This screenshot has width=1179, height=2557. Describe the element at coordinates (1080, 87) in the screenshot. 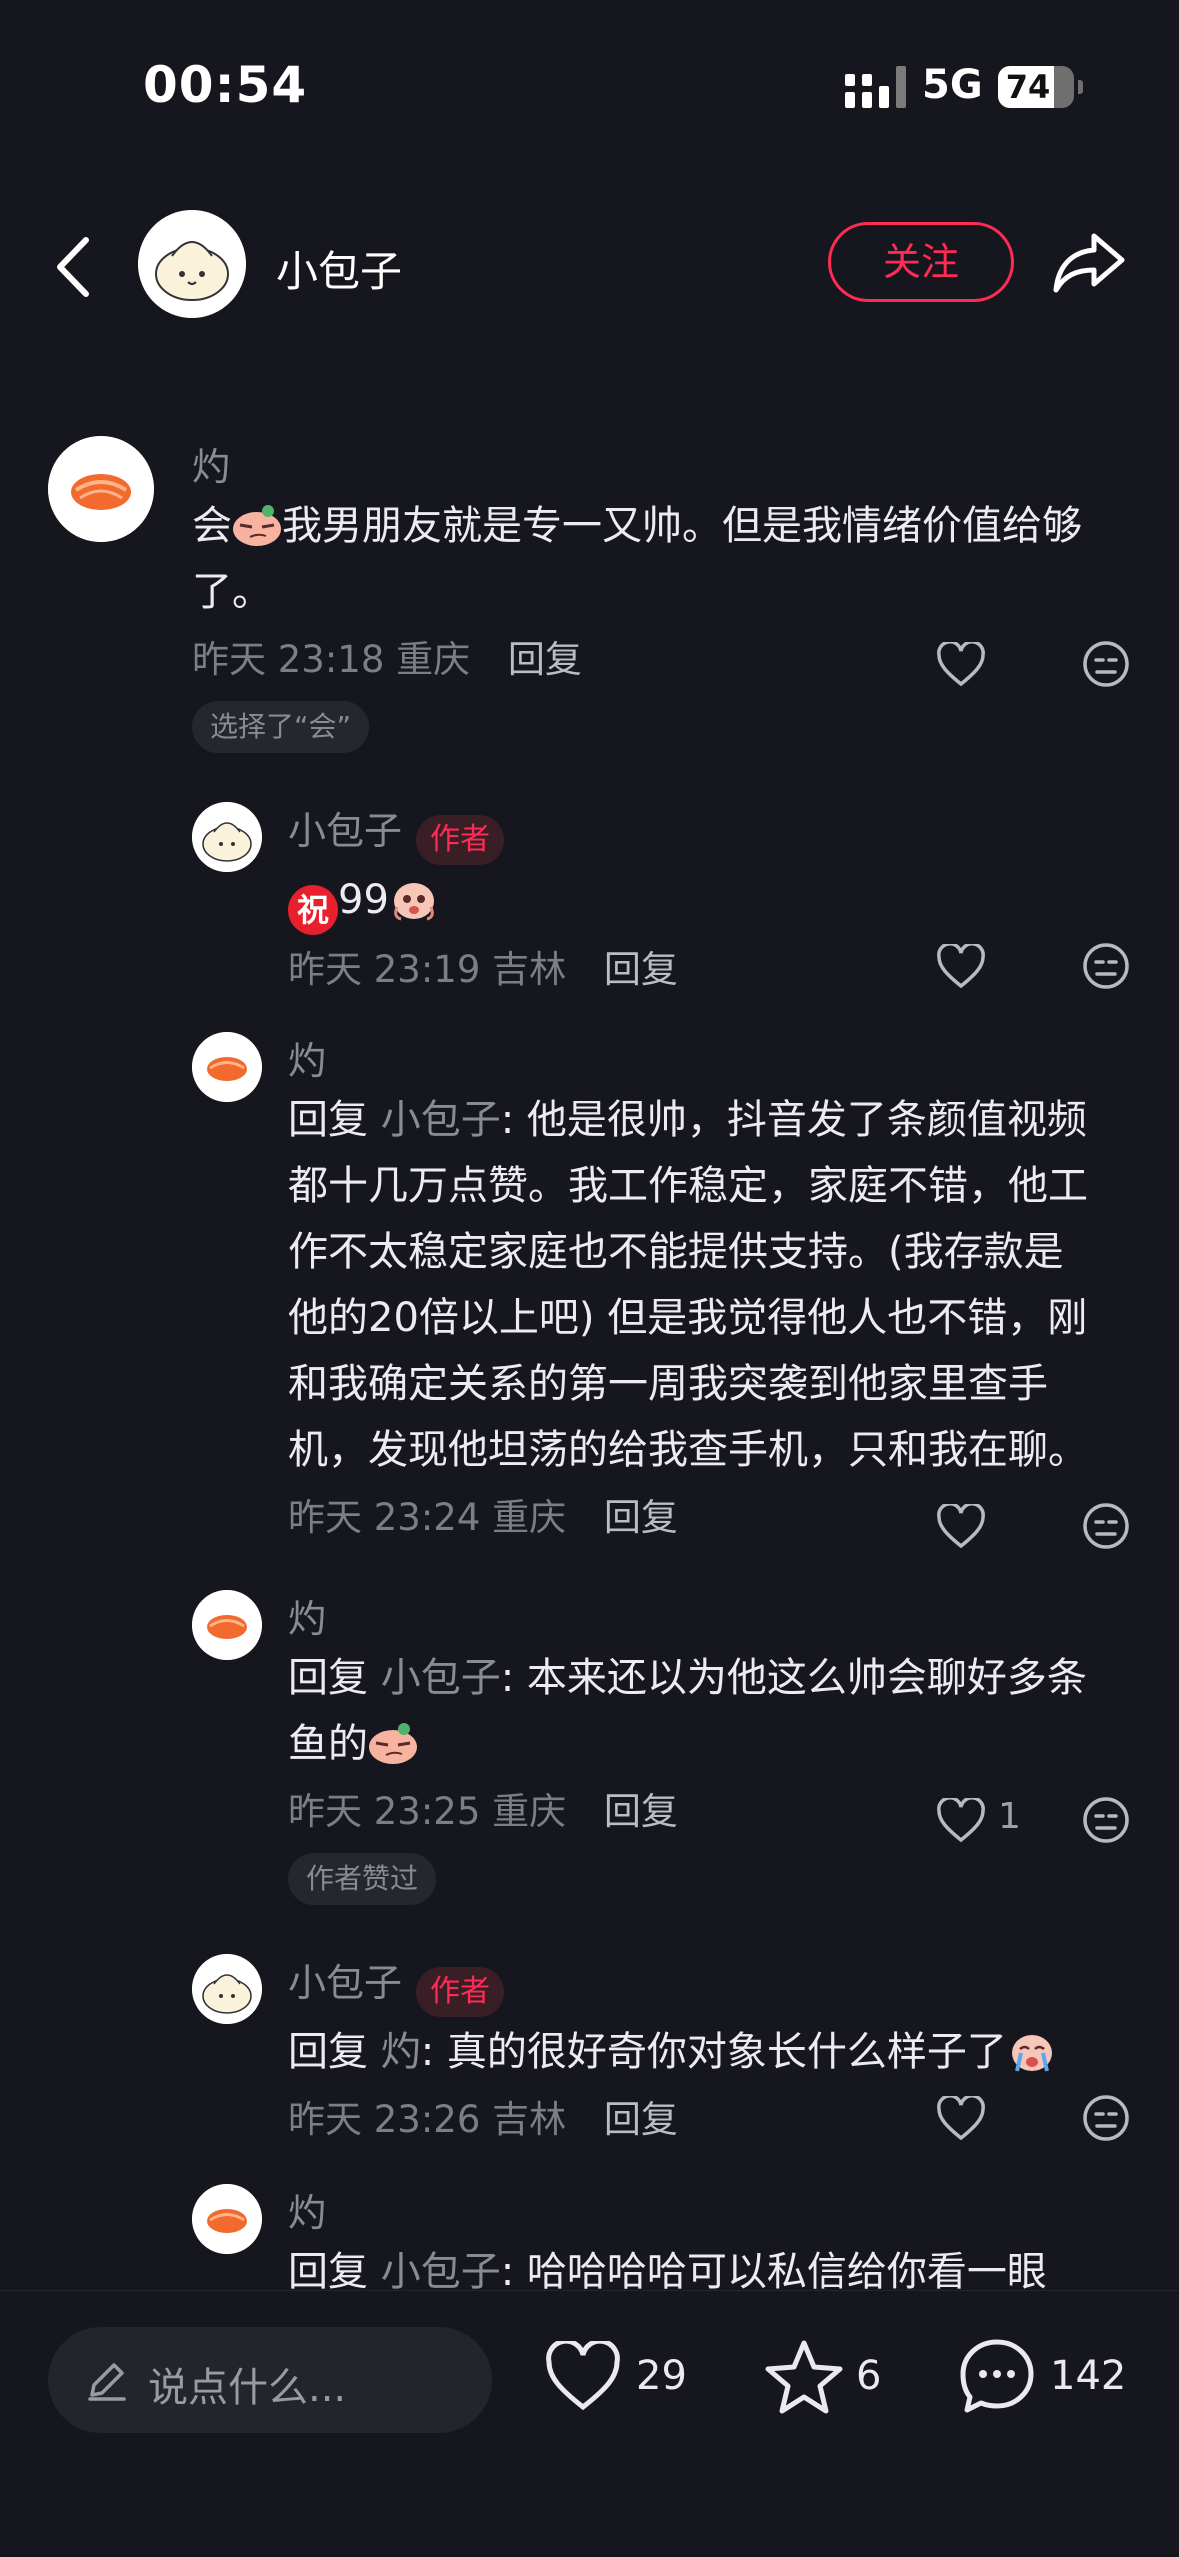

I see `battery-cap` at that location.